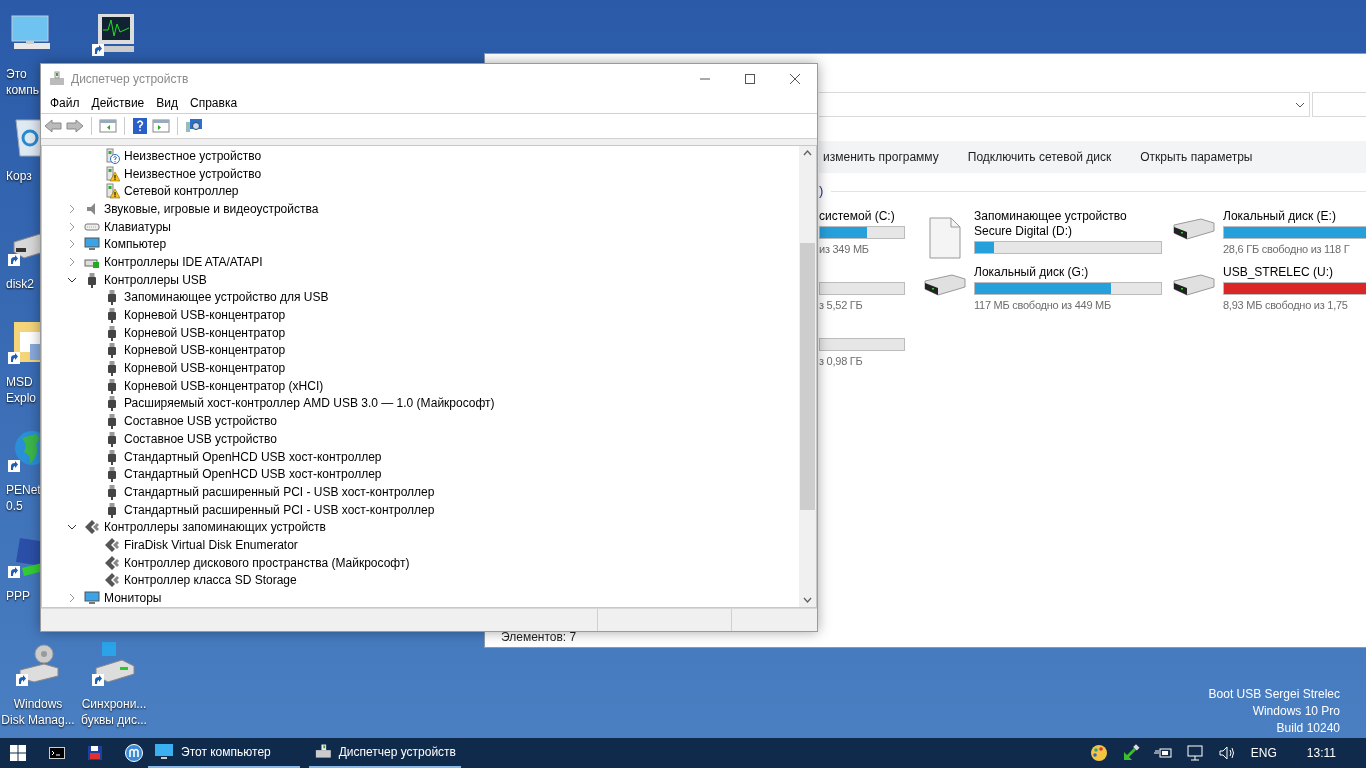 Image resolution: width=1366 pixels, height=768 pixels. Describe the element at coordinates (57, 753) in the screenshot. I see `command-prompt-icon` at that location.